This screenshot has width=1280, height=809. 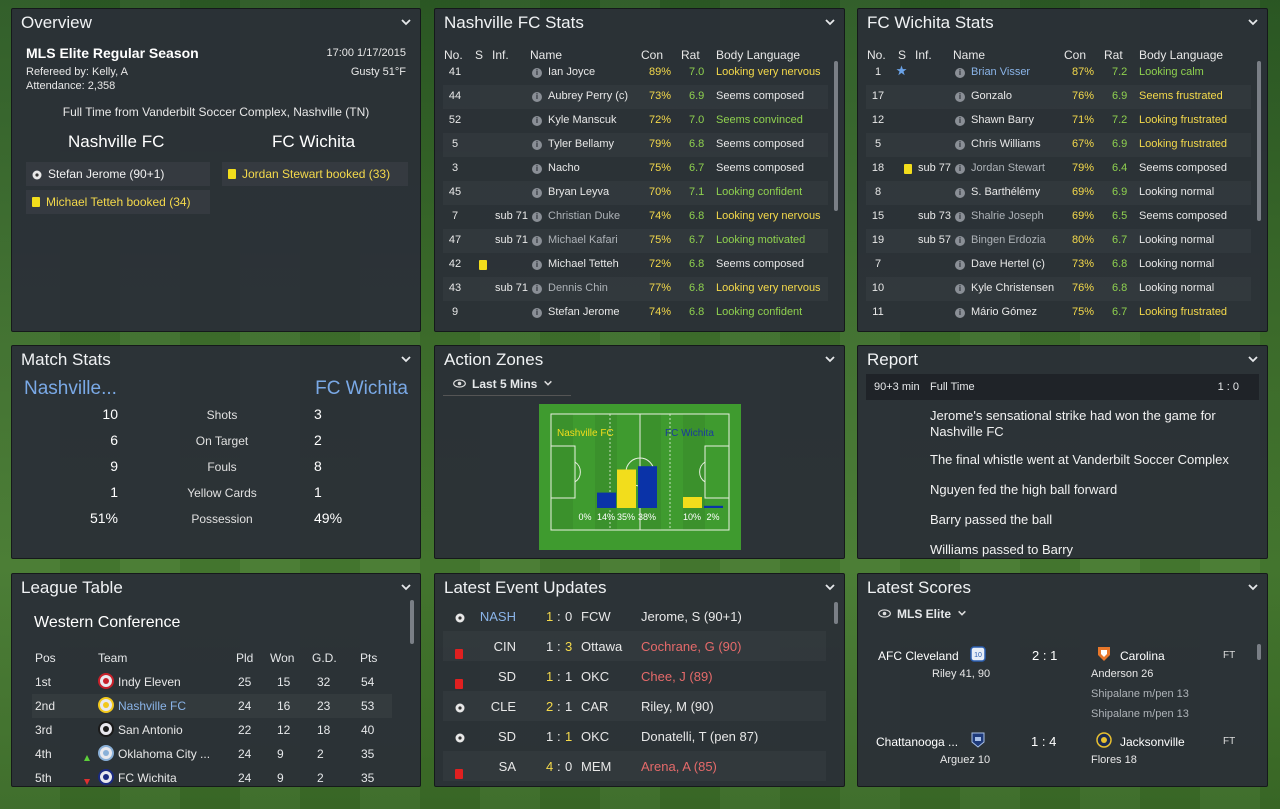 I want to click on player-name: Bryan Leyva, so click(x=578, y=192).